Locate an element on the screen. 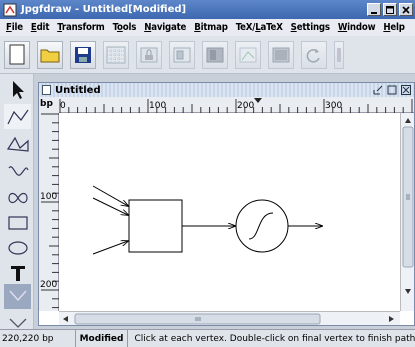  tool-palette is located at coordinates (17, 201).